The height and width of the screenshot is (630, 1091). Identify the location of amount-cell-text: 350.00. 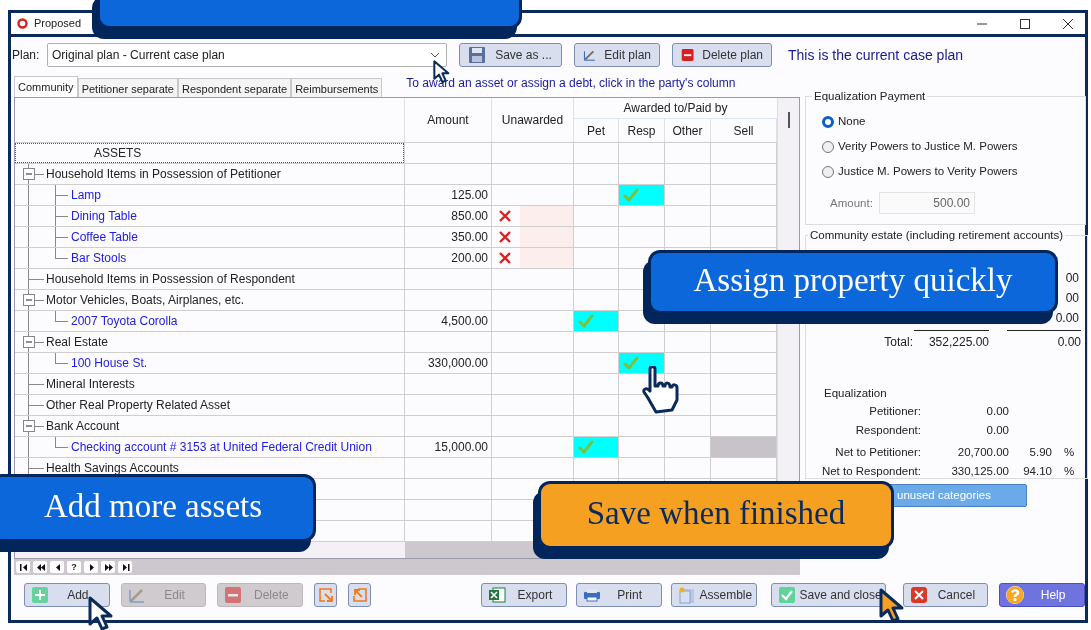
(469, 237).